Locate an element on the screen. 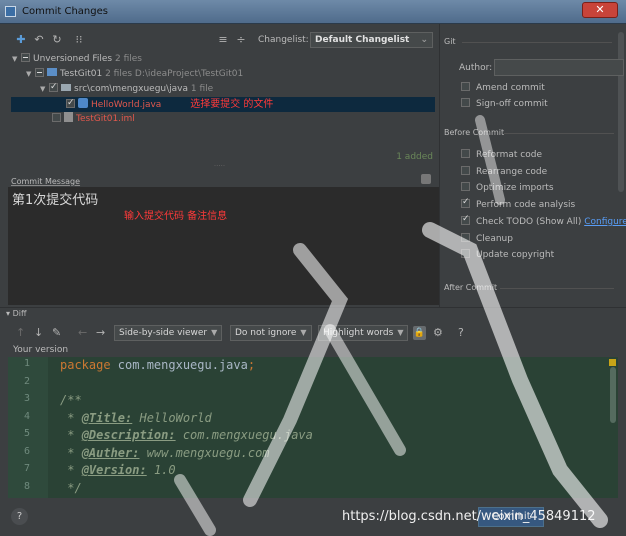 Image resolution: width=626 pixels, height=536 pixels. option-label: Amend commit is located at coordinates (510, 88).